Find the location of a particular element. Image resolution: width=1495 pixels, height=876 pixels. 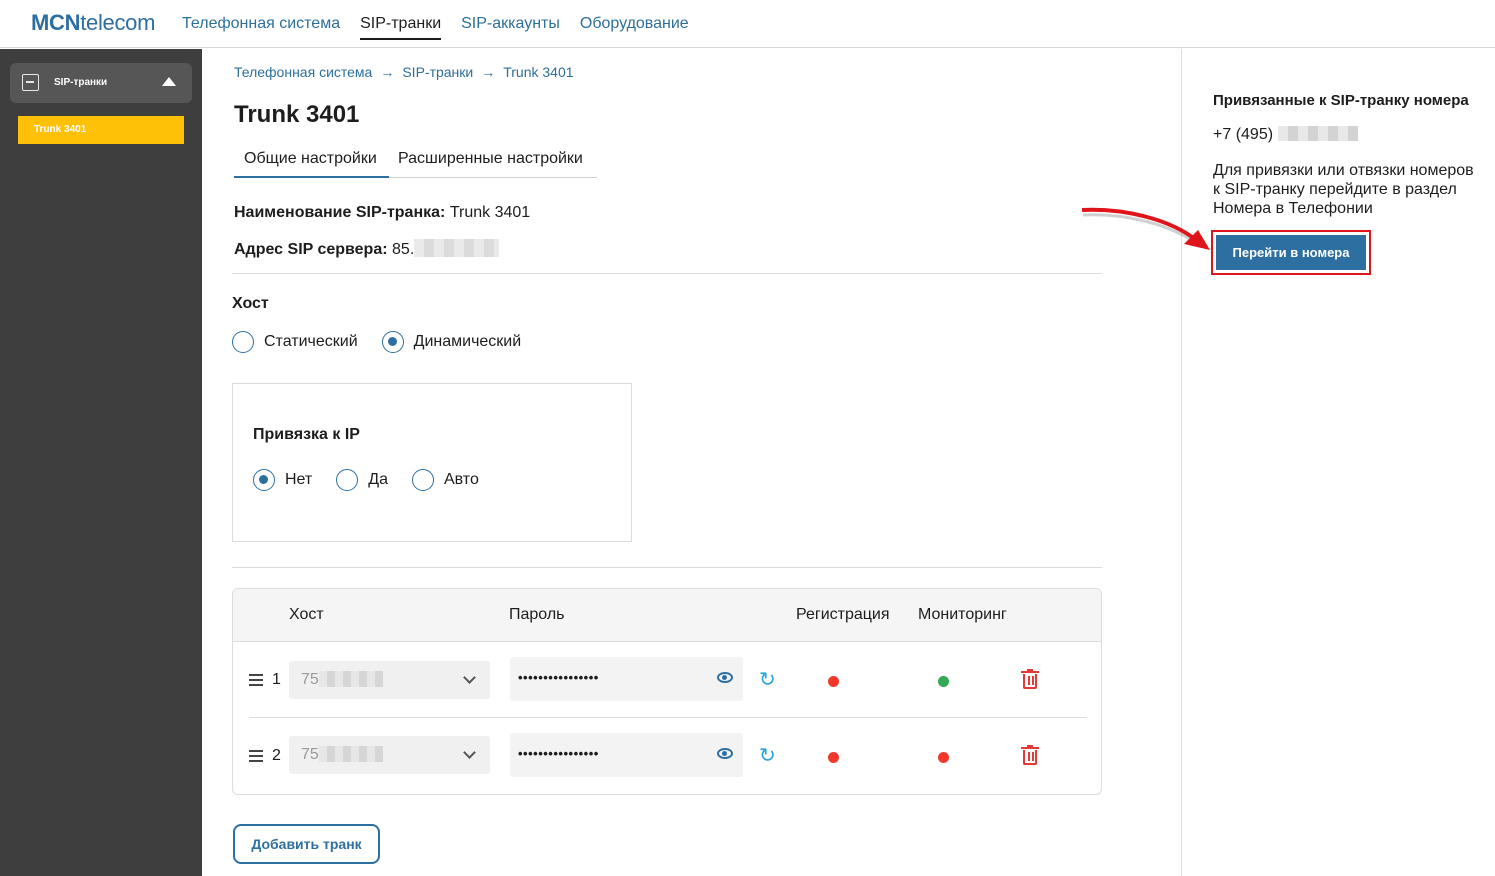

radio-label: Да is located at coordinates (378, 479).